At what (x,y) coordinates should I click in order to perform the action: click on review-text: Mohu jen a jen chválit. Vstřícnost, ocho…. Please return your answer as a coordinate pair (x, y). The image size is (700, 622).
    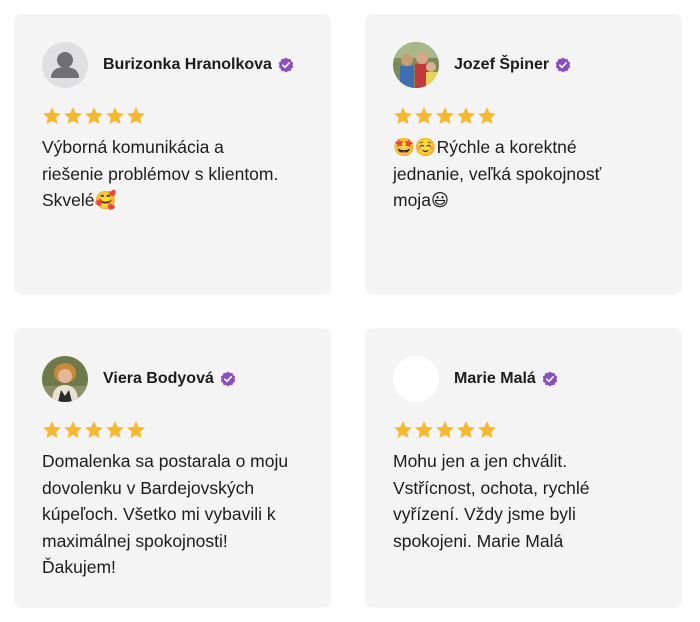
    Looking at the image, I should click on (528, 501).